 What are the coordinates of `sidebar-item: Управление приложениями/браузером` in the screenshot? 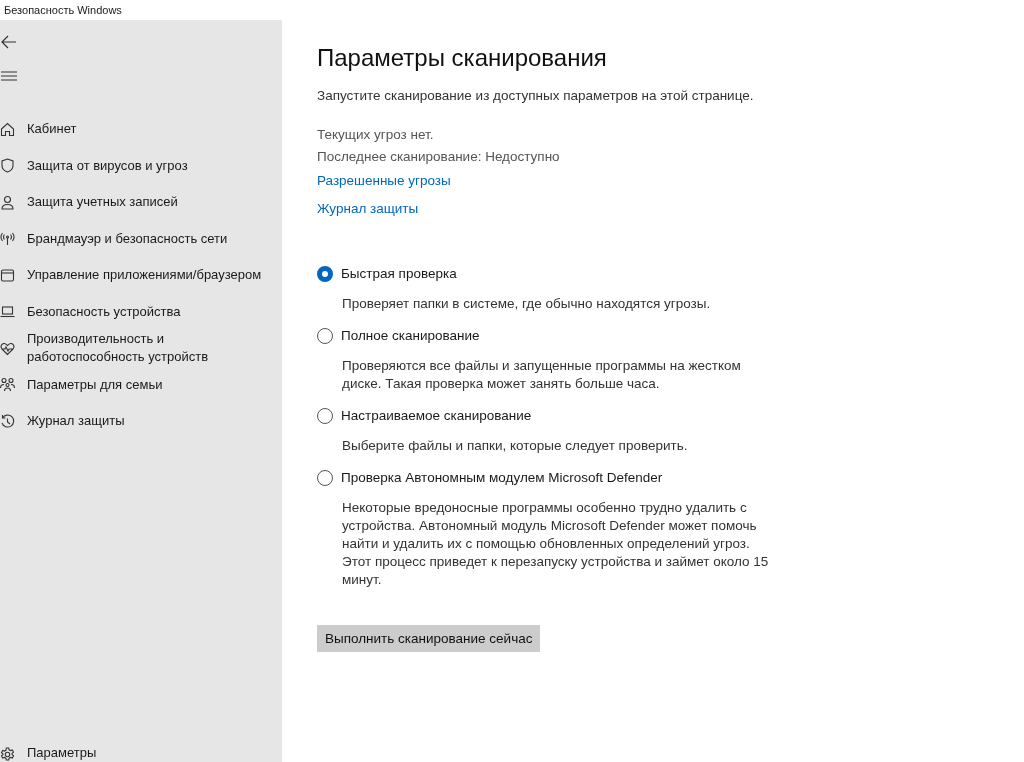 It's located at (147, 275).